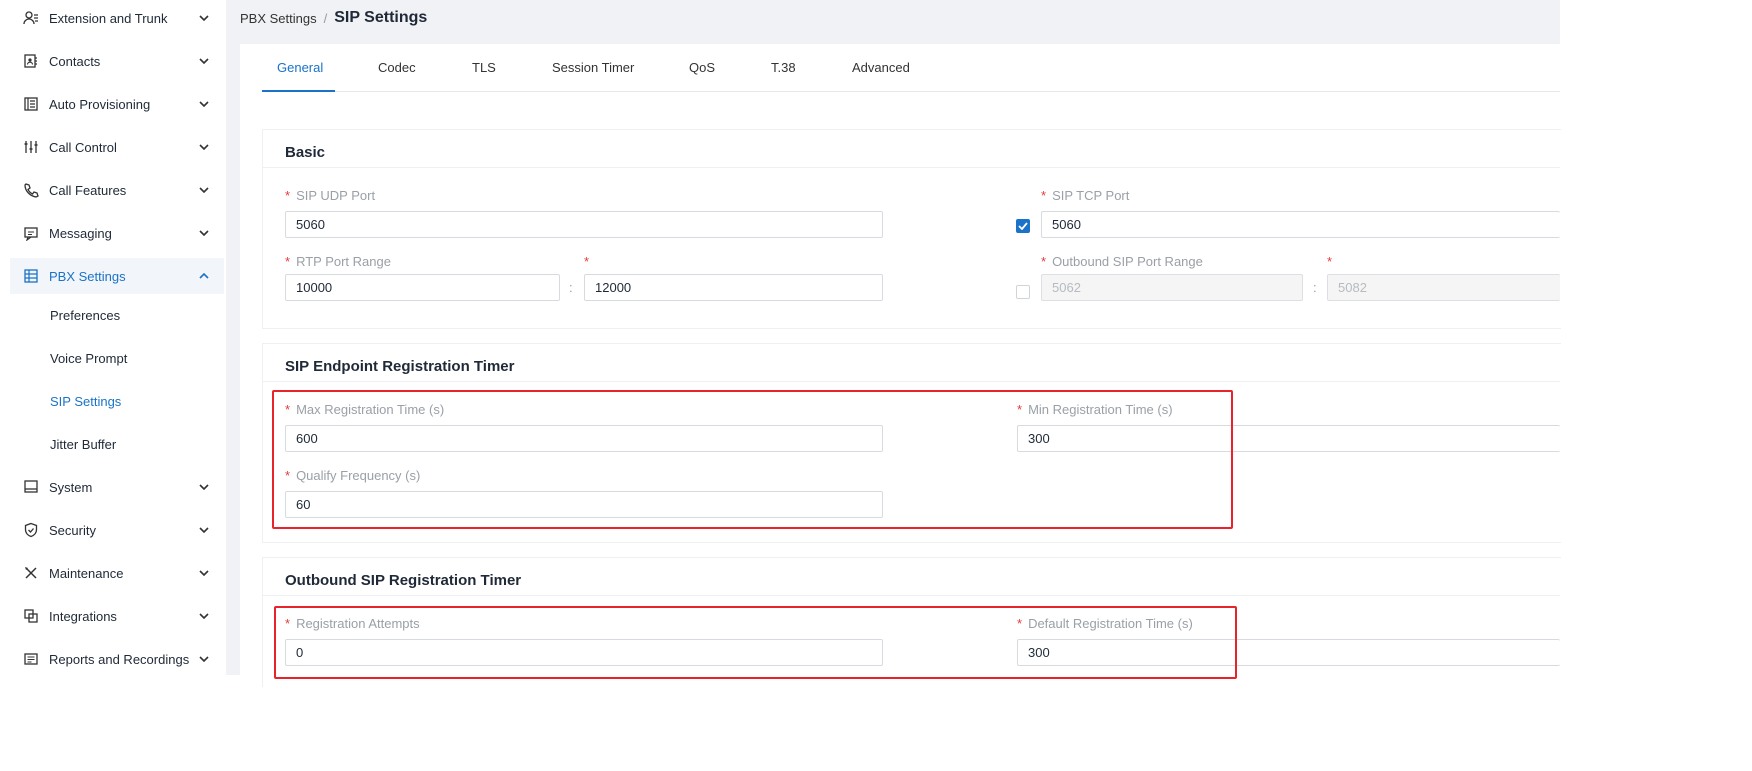 Image resolution: width=1752 pixels, height=771 pixels. Describe the element at coordinates (1300, 224) in the screenshot. I see `sip-tcp-port-input: 5060` at that location.